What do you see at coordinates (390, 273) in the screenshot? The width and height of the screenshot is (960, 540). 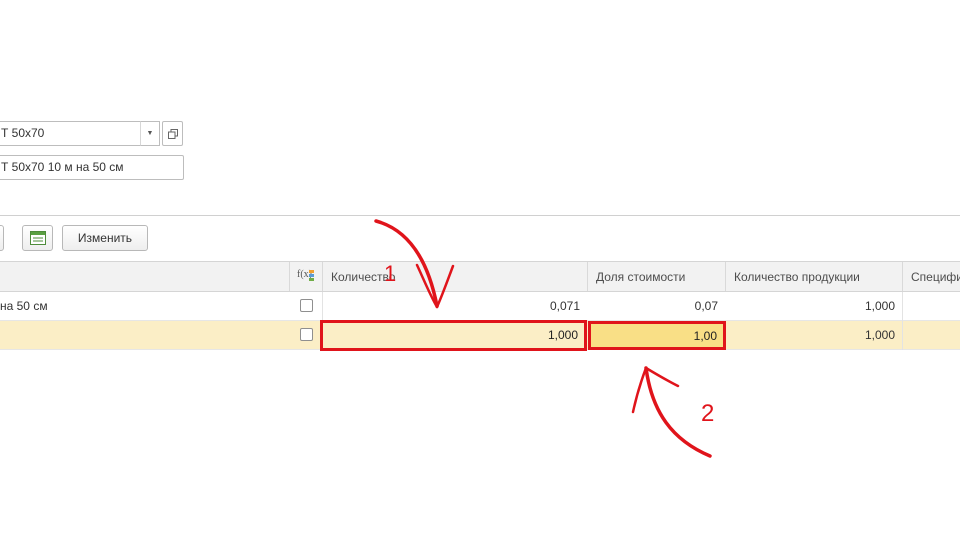 I see `annotation-label-1: 1` at bounding box center [390, 273].